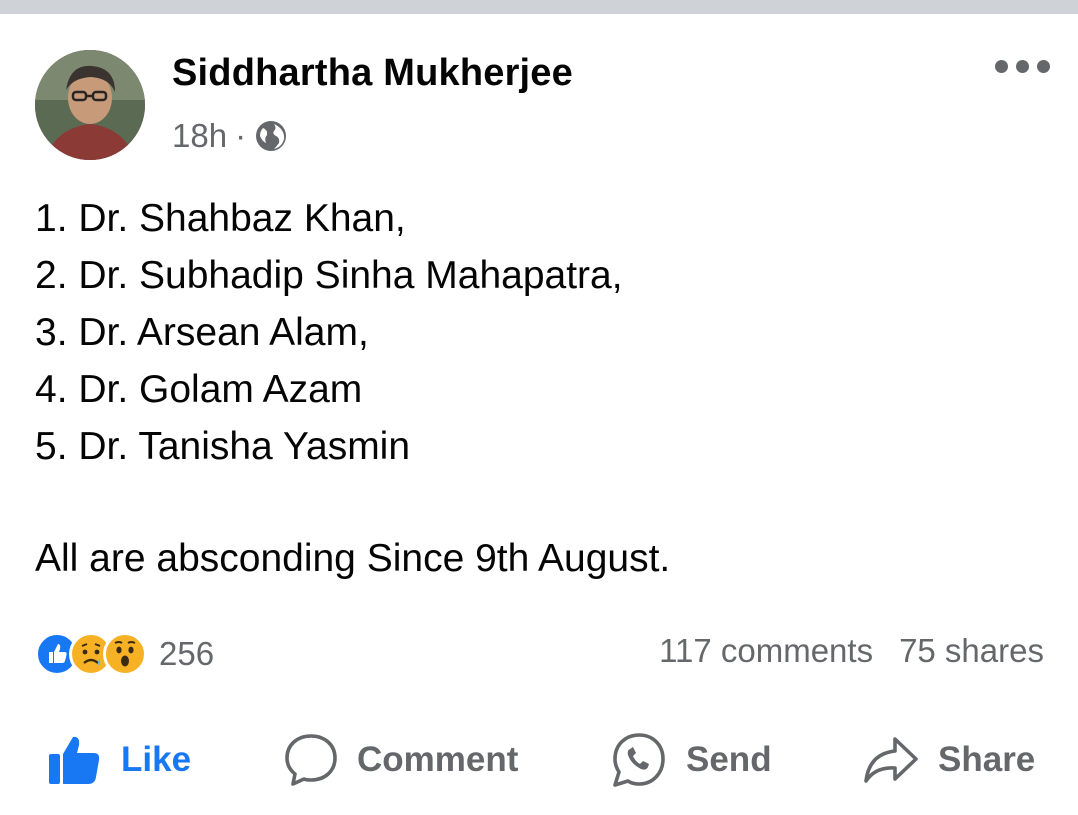 This screenshot has height=815, width=1078. What do you see at coordinates (271, 136) in the screenshot?
I see `globe-icon` at bounding box center [271, 136].